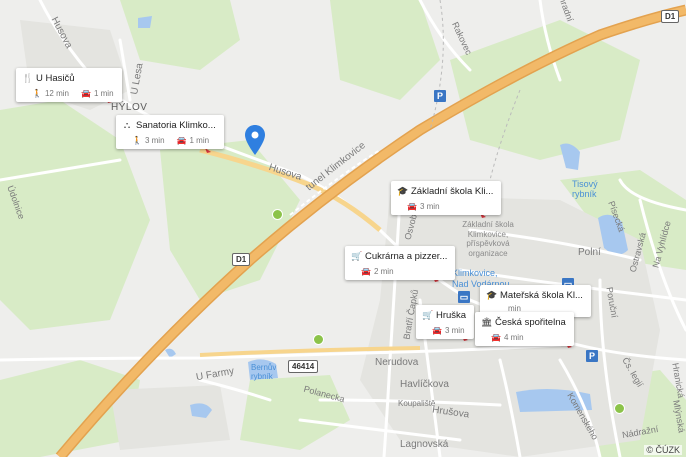  What do you see at coordinates (530, 322) in the screenshot?
I see `poi-card-title: Česká spořitelna` at bounding box center [530, 322].